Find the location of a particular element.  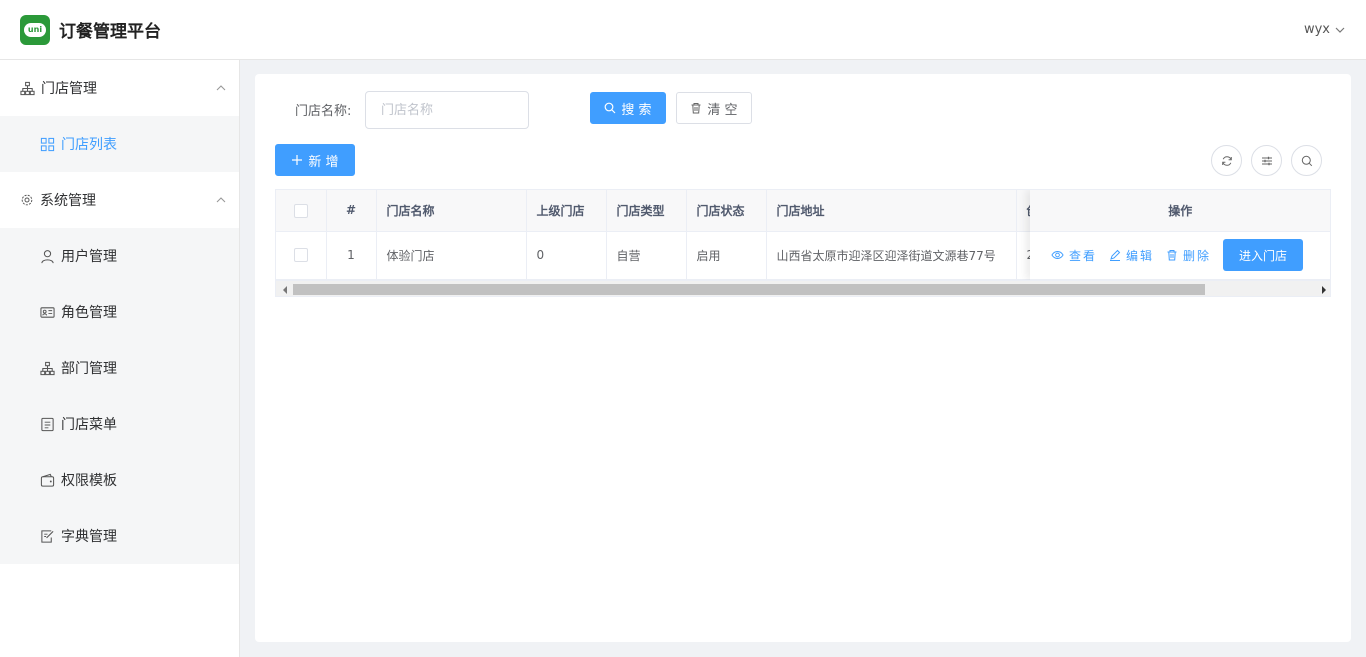

search-button: 搜 索 is located at coordinates (628, 108).